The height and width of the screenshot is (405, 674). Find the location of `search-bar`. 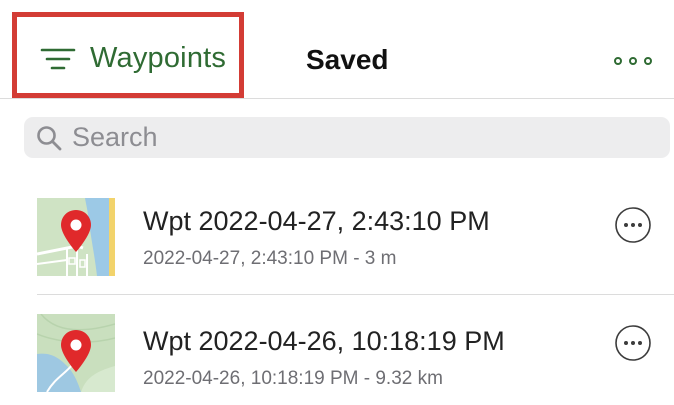

search-bar is located at coordinates (347, 137).